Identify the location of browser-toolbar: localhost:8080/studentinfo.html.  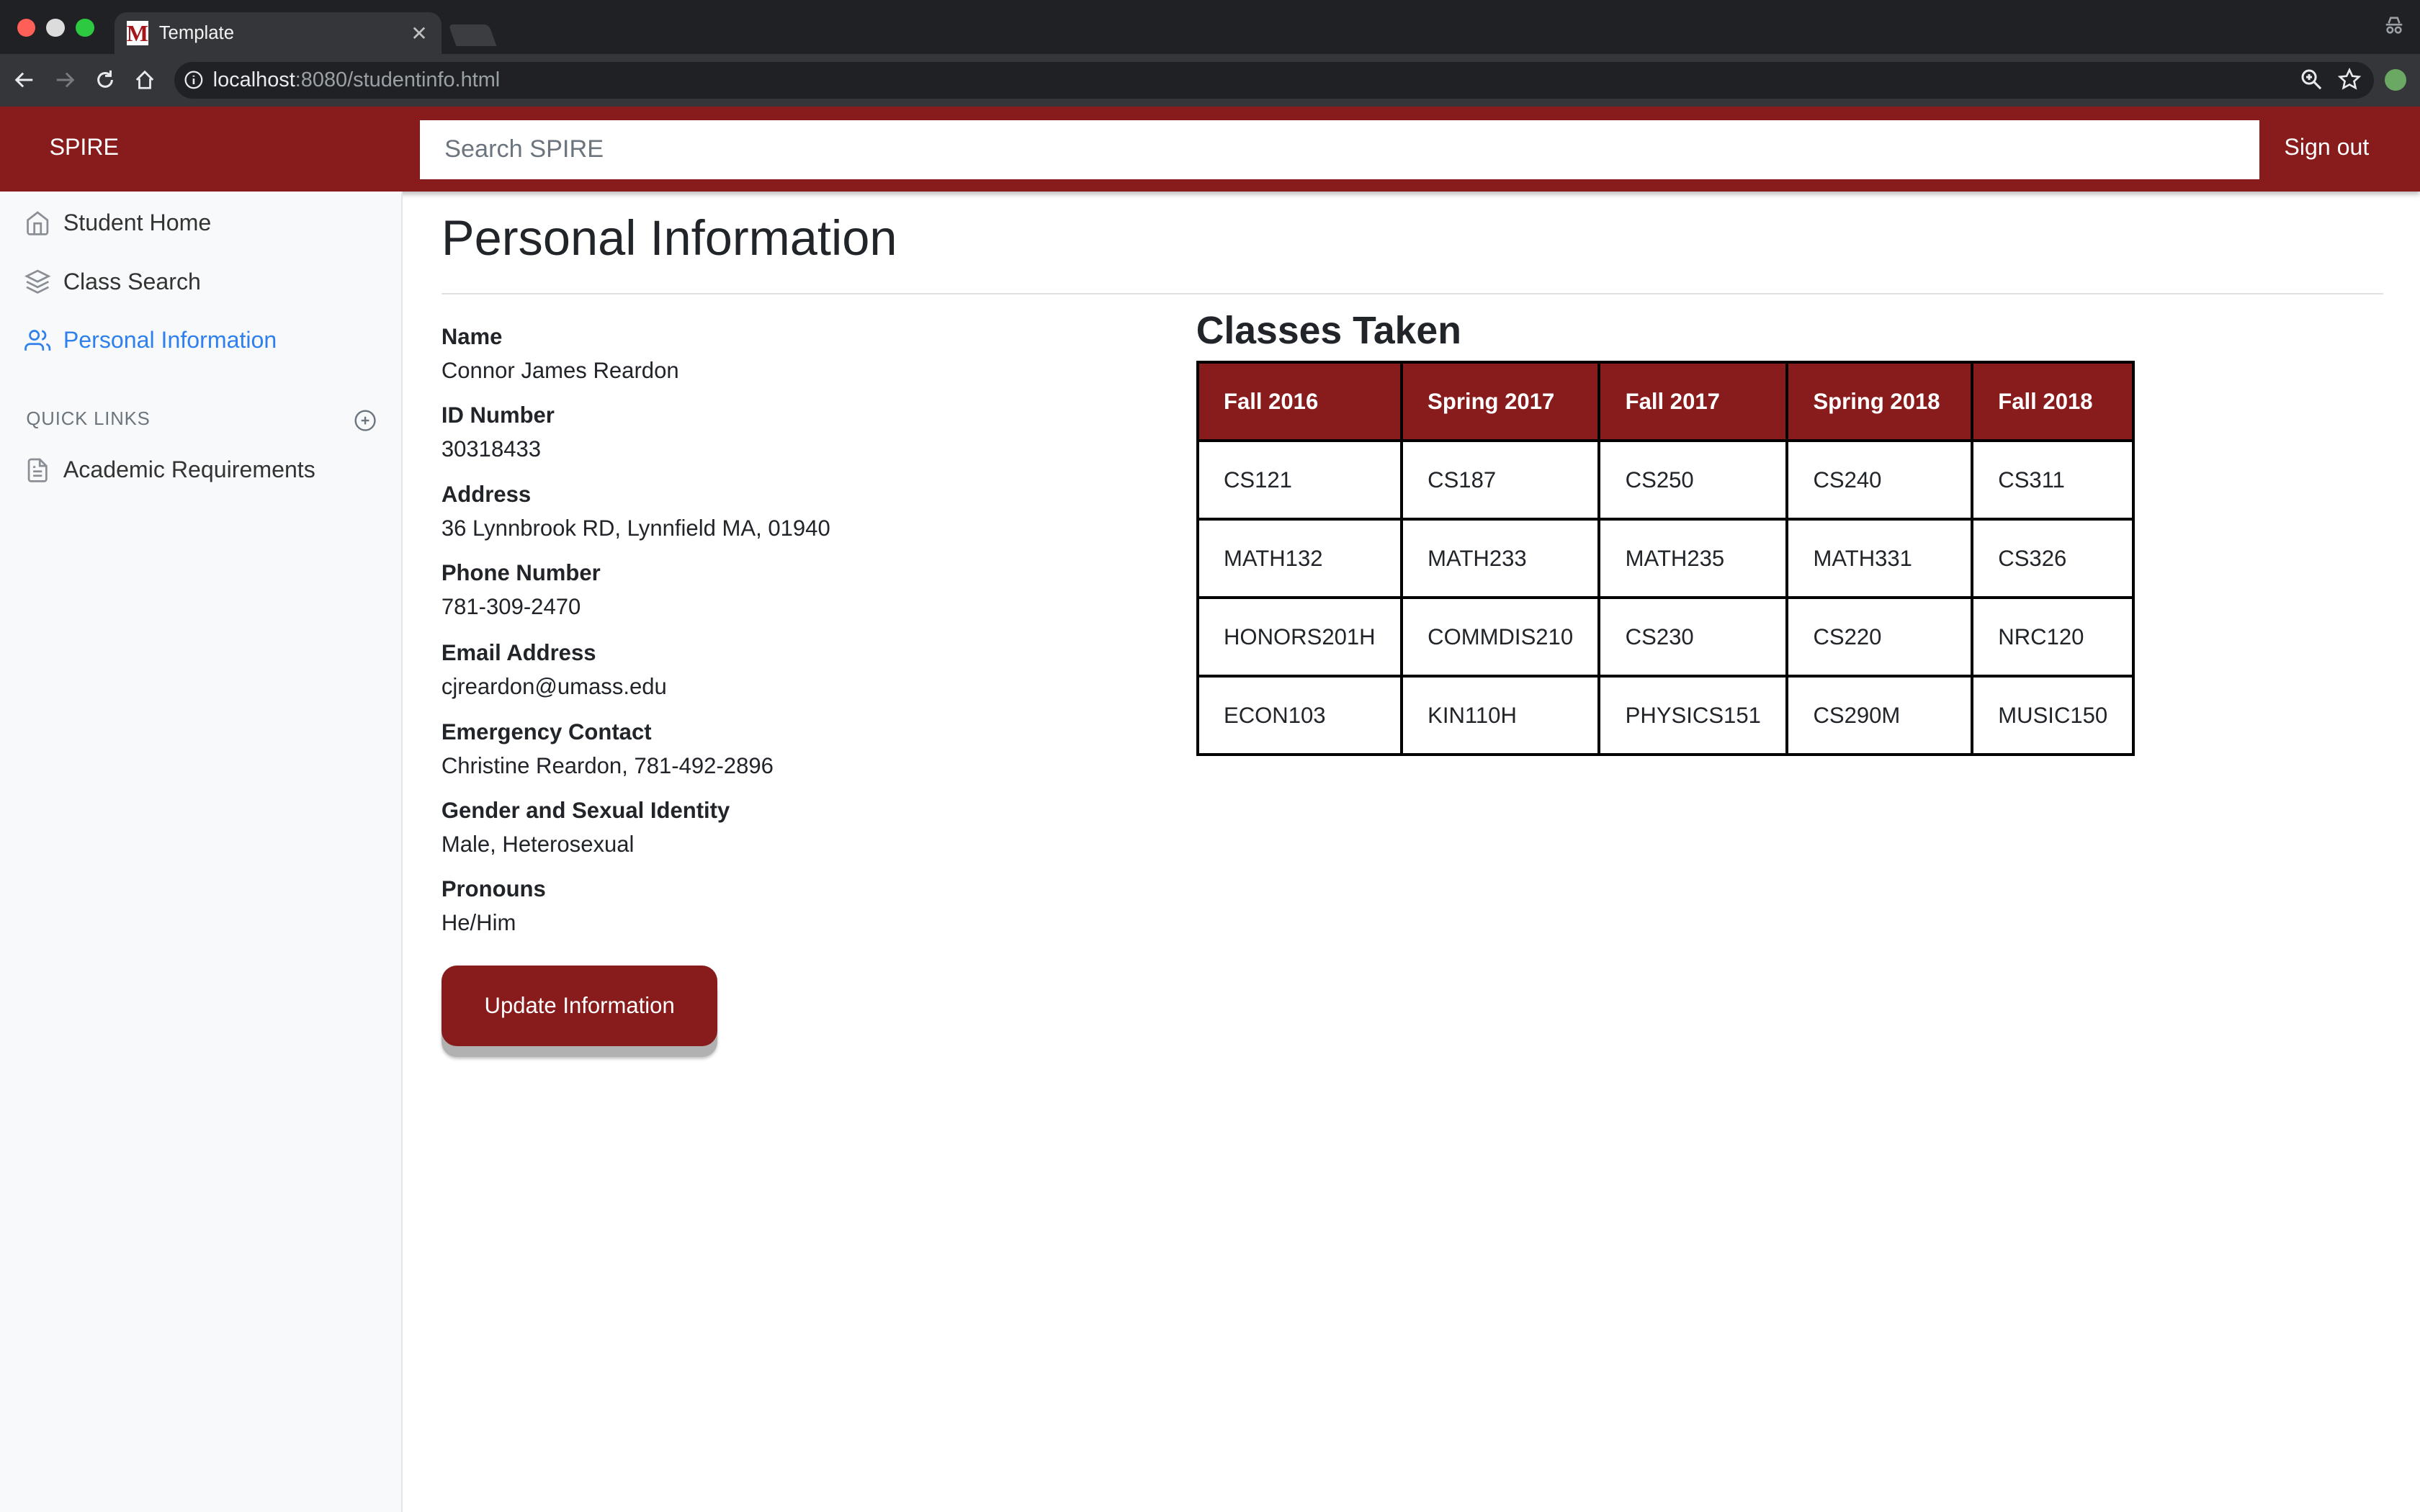
(1210, 80).